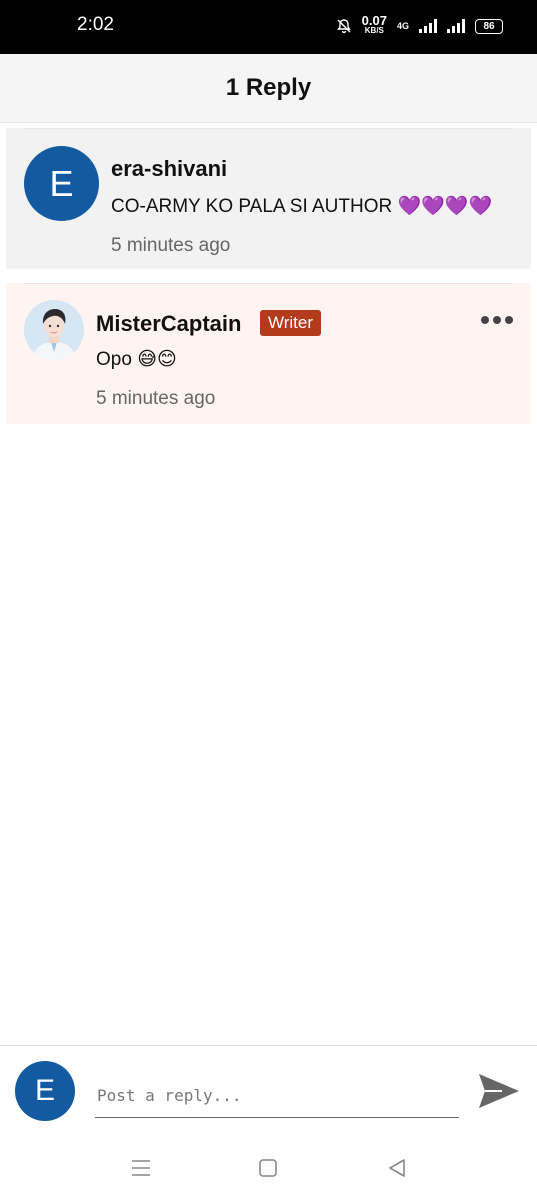  What do you see at coordinates (136, 359) in the screenshot?
I see `reply-text: Opo 😅😊` at bounding box center [136, 359].